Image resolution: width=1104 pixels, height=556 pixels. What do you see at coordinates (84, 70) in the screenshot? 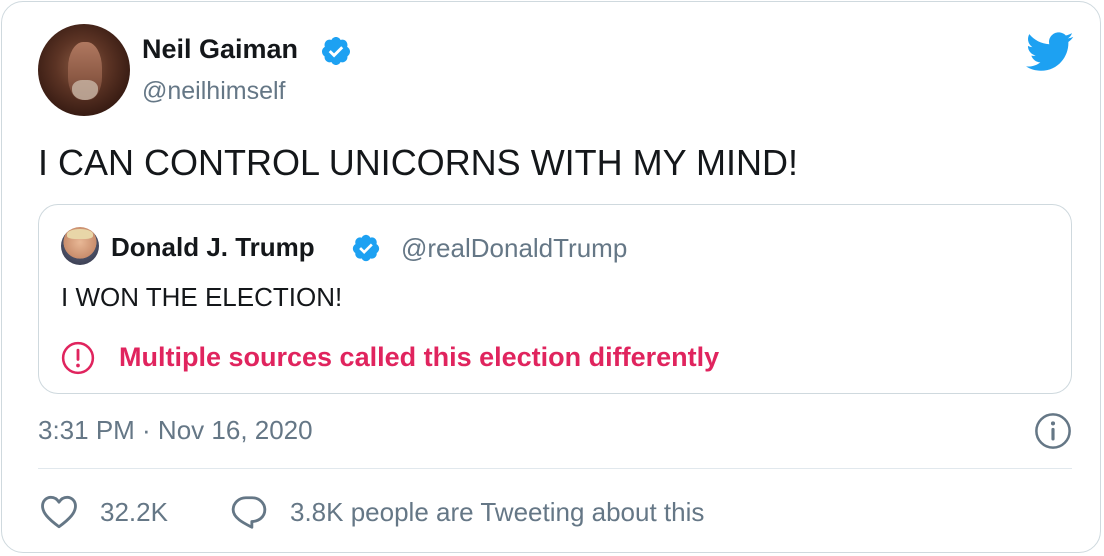
I see `author-avatar` at bounding box center [84, 70].